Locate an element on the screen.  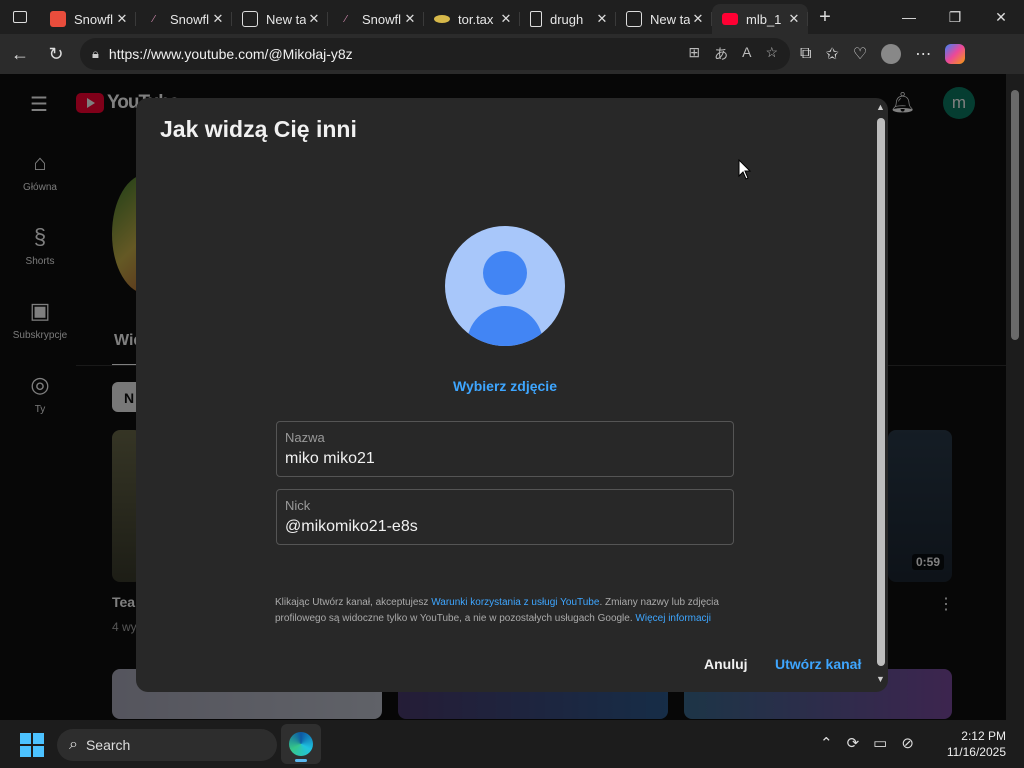
handle-field-value: @mikomiko21-e8s is located at coordinates (509, 527).